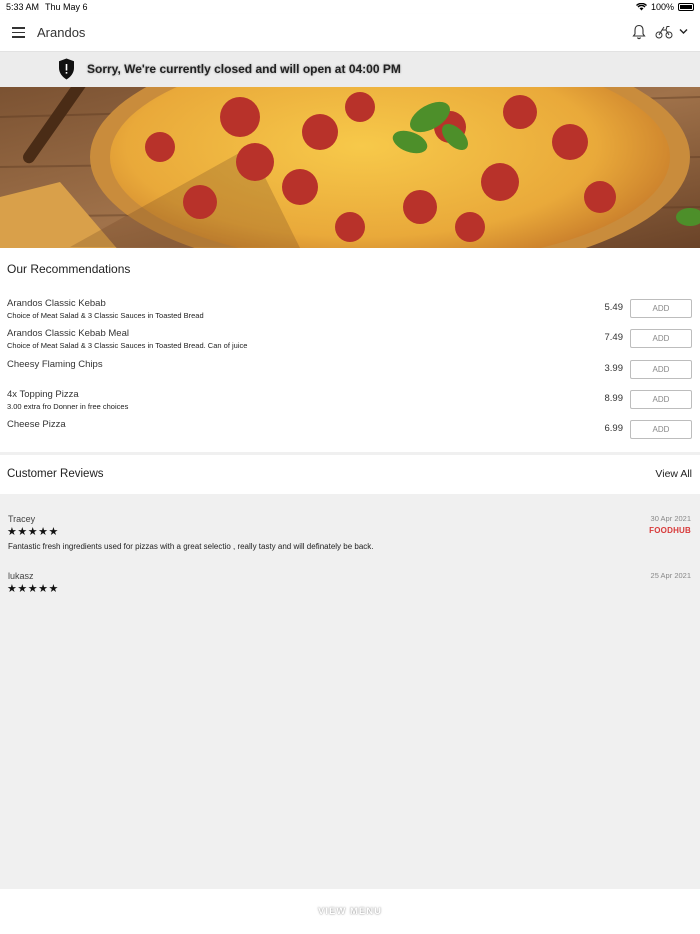 The height and width of the screenshot is (934, 700). Describe the element at coordinates (673, 474) in the screenshot. I see `view-all-link: View All` at that location.